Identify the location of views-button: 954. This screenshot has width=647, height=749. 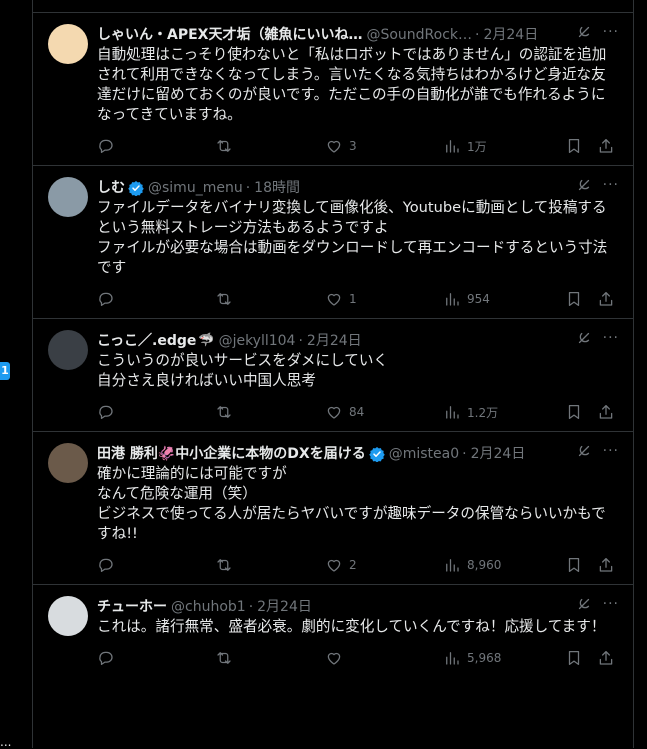
(502, 299).